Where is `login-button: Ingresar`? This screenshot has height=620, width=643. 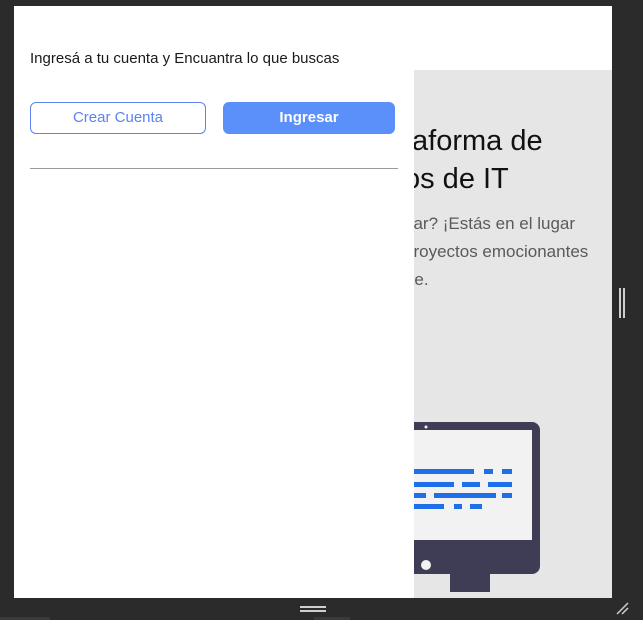 login-button: Ingresar is located at coordinates (309, 118).